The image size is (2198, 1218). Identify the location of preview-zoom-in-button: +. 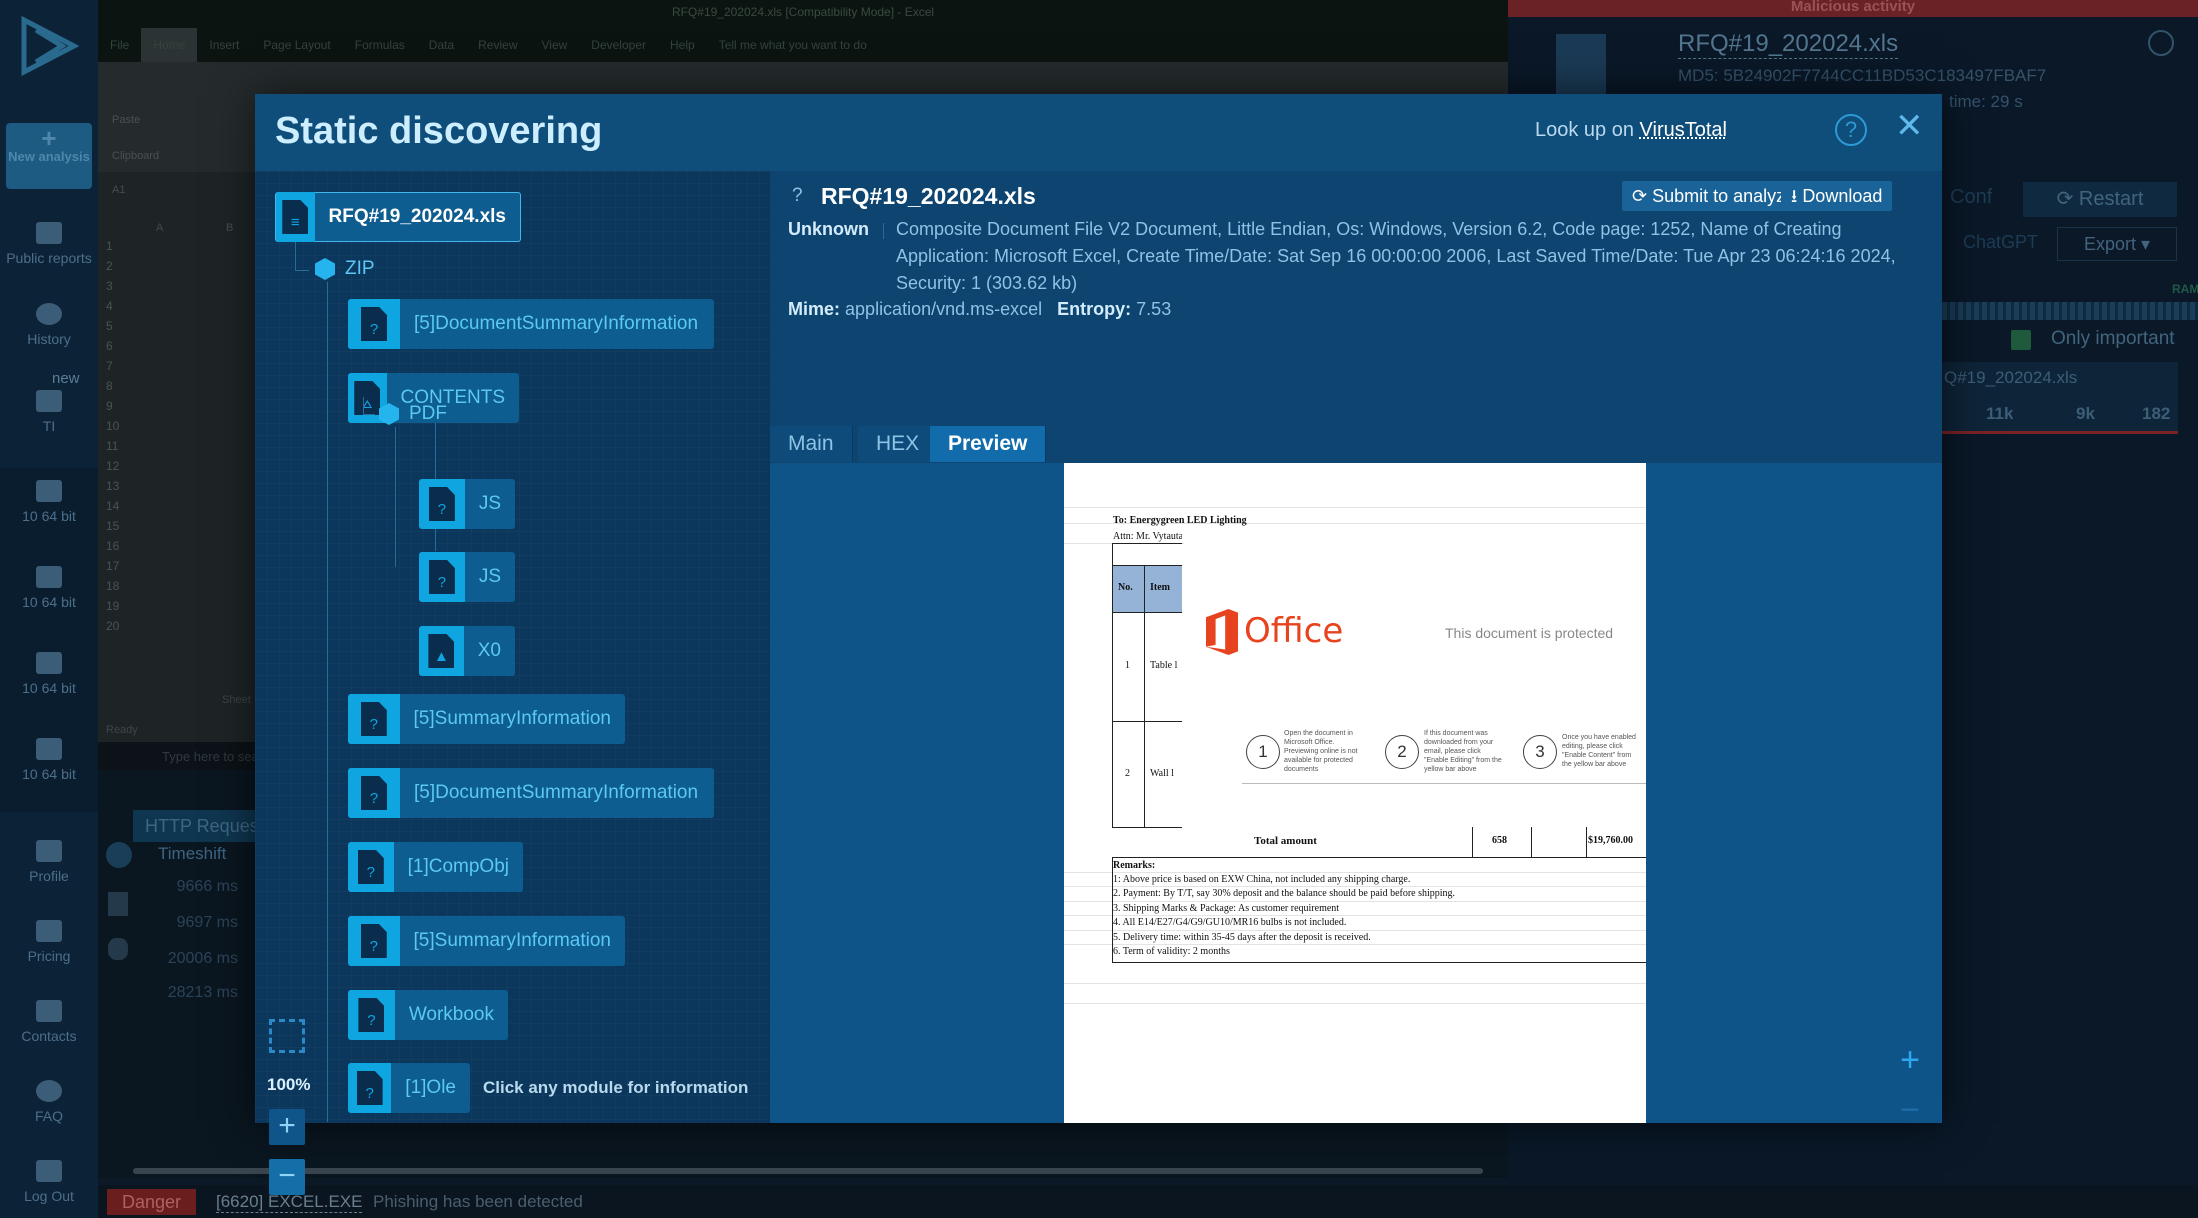
(1910, 1061).